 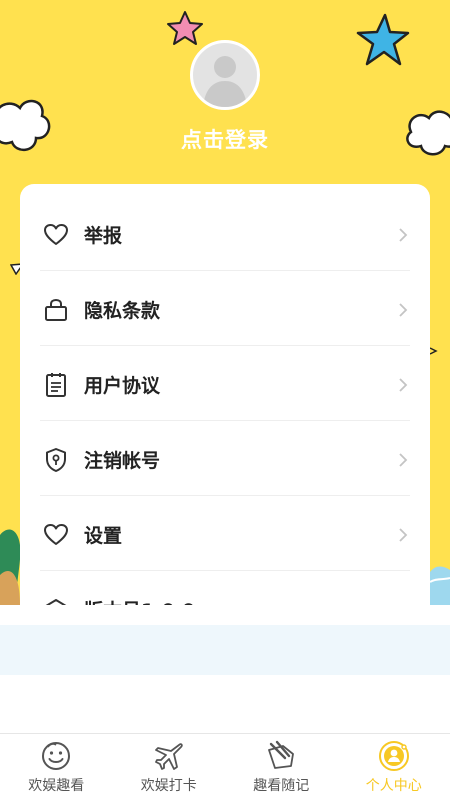 I want to click on user-avatar, so click(x=225, y=75).